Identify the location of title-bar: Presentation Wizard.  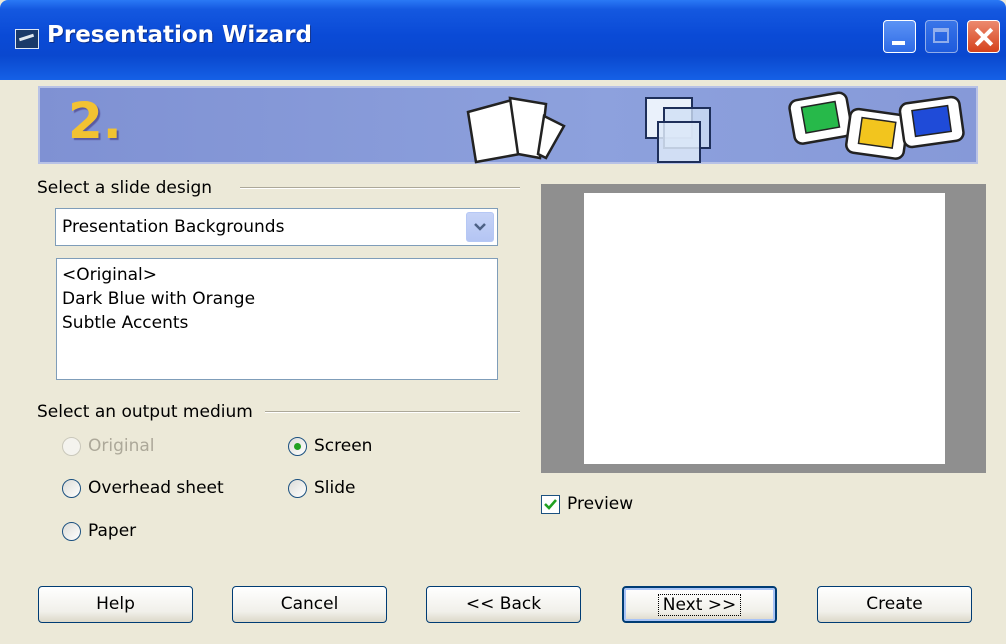
(503, 40).